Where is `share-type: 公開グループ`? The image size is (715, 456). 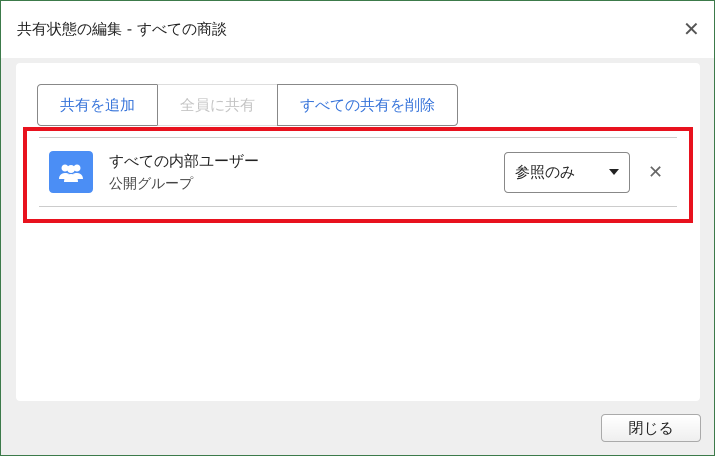
share-type: 公開グループ is located at coordinates (151, 183).